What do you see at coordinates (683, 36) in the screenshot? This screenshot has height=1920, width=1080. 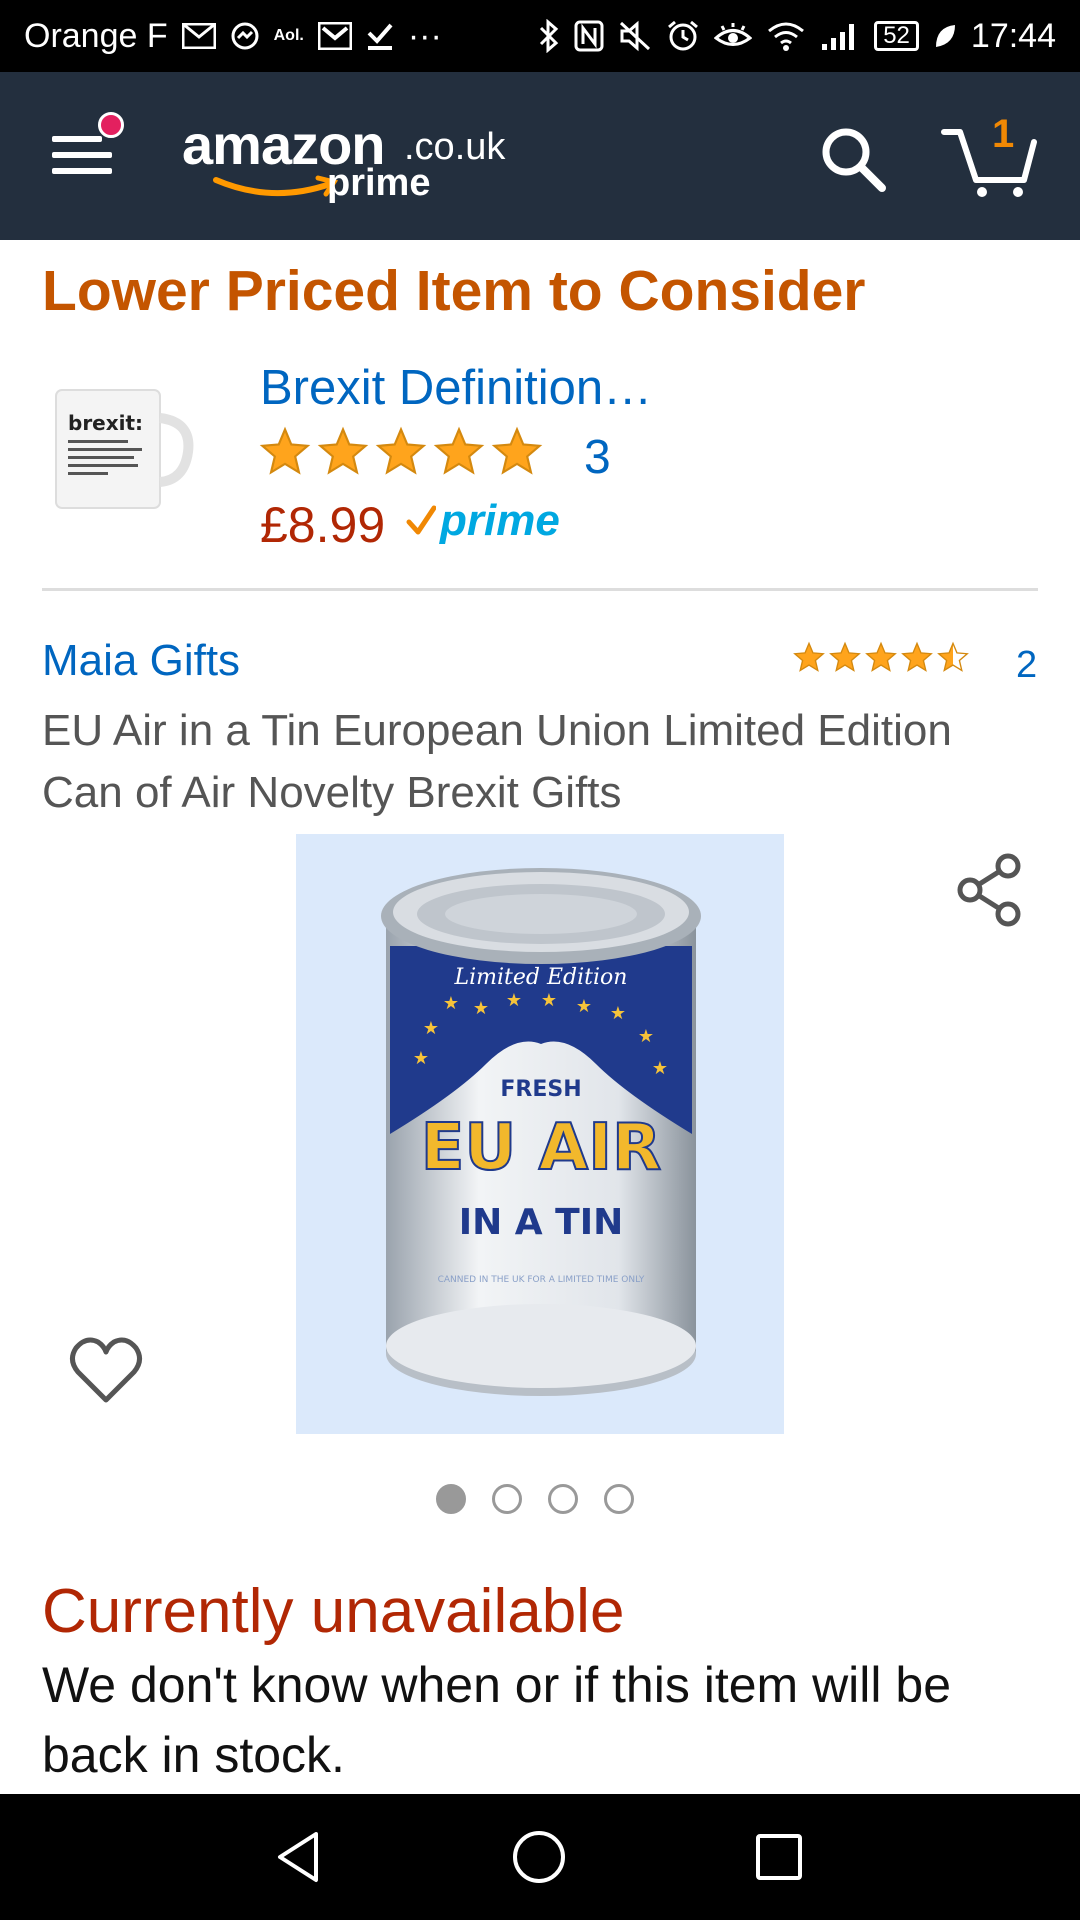 I see `alarm-icon` at bounding box center [683, 36].